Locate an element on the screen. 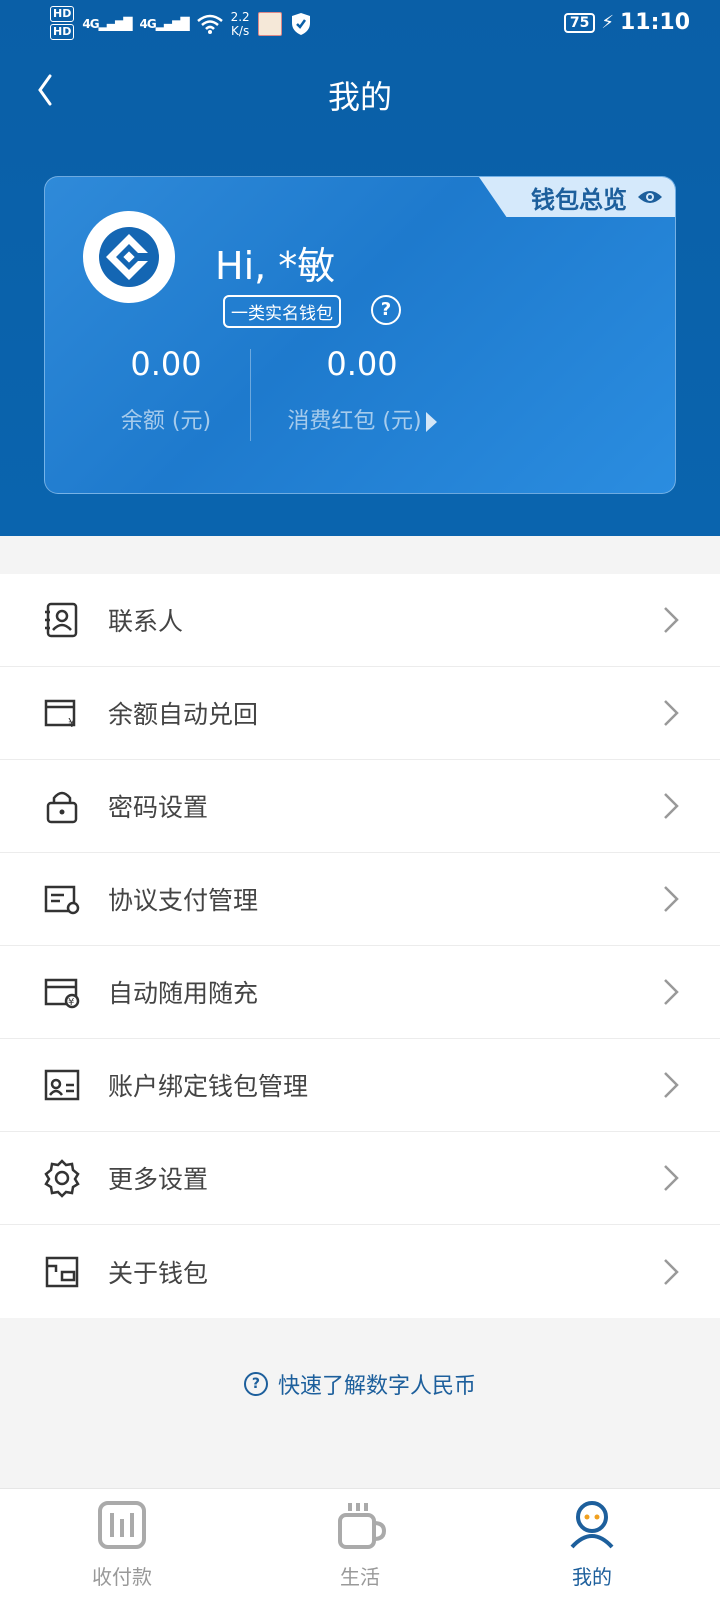 Image resolution: width=720 pixels, height=1600 pixels. agreement-pay-icon is located at coordinates (62, 900).